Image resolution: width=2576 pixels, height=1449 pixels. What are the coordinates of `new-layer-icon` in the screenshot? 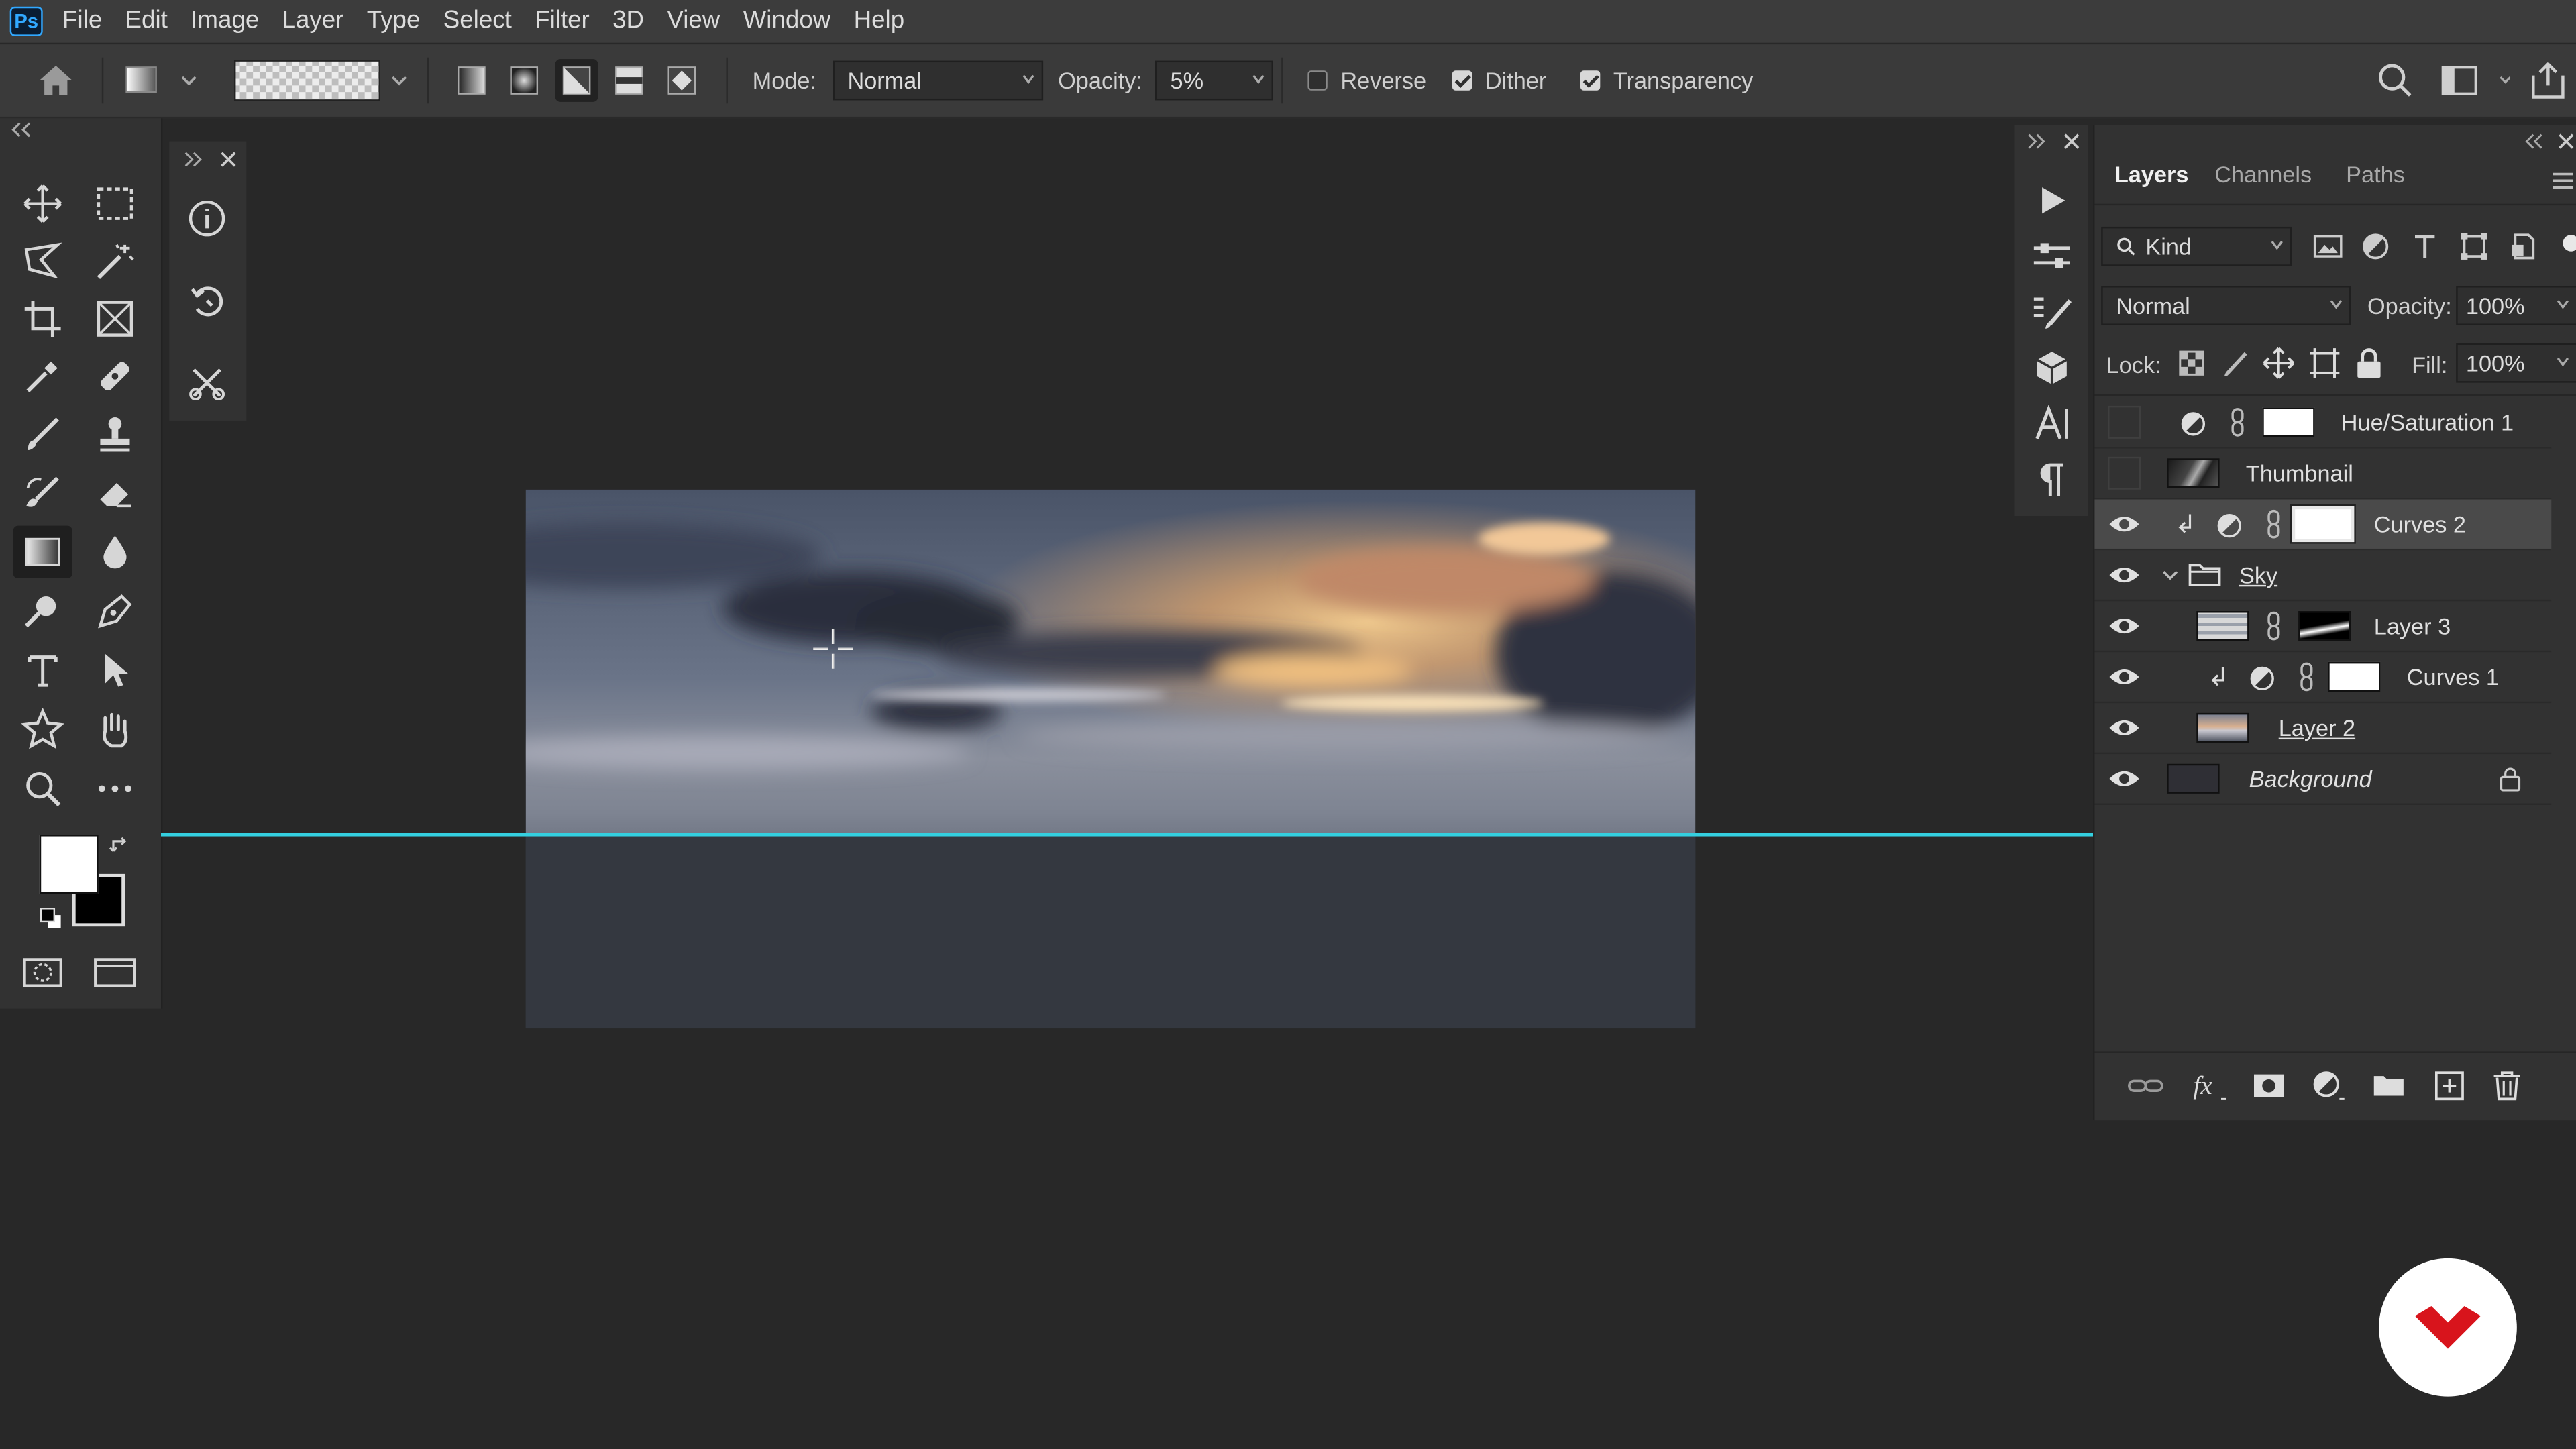 It's located at (2449, 1085).